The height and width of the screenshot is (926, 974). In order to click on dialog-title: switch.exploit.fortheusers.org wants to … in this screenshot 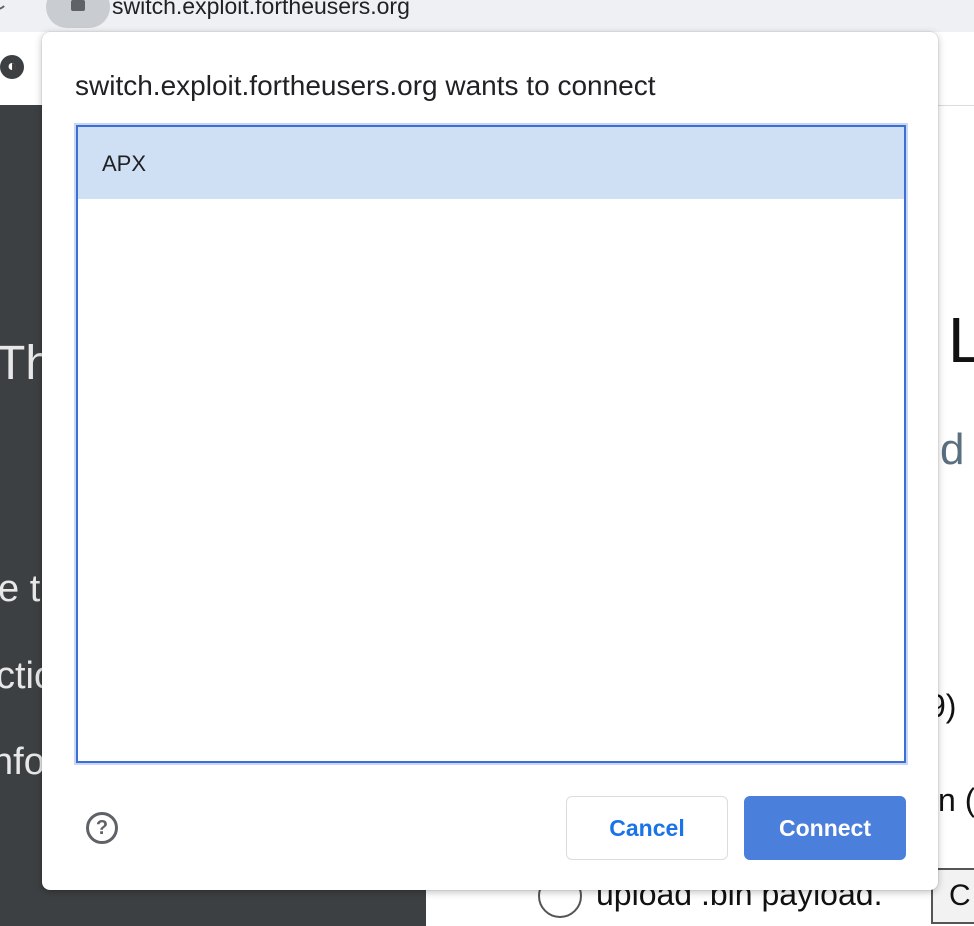, I will do `click(365, 85)`.